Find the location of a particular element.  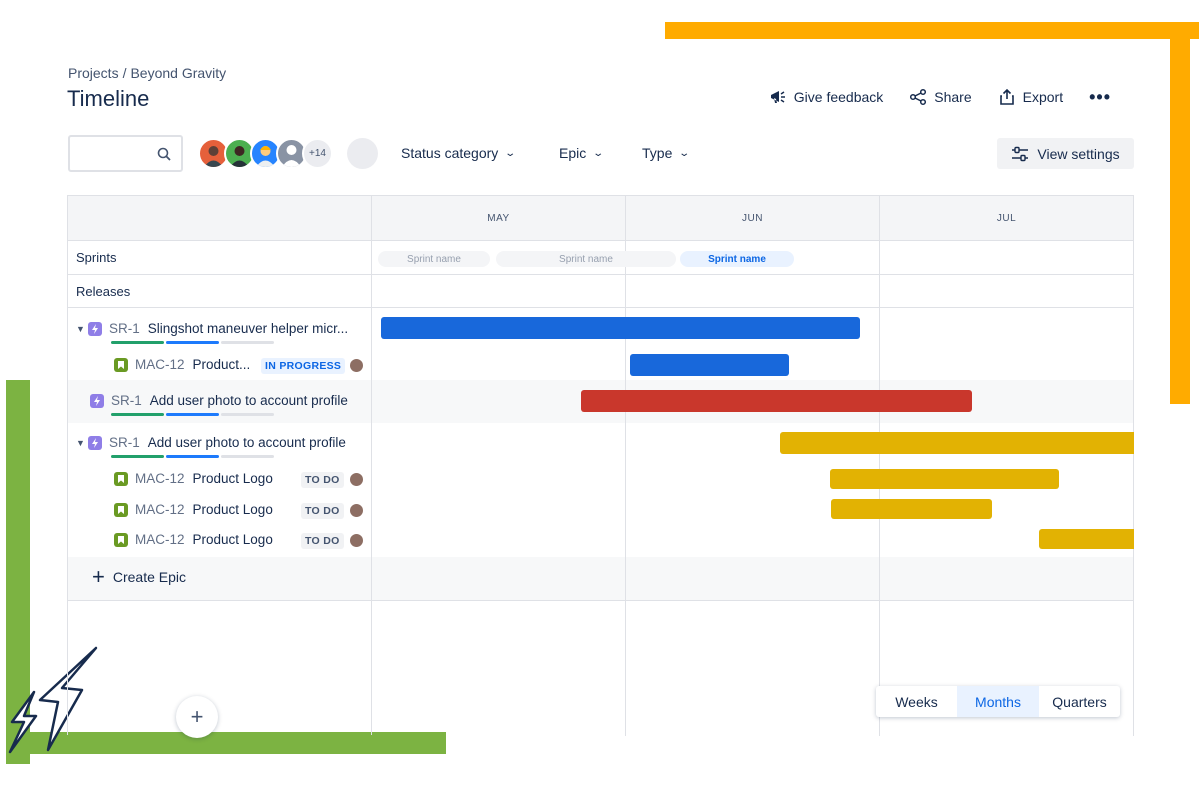

list-item: ▼ SR-1 Add user photo to account profile is located at coordinates (211, 442).